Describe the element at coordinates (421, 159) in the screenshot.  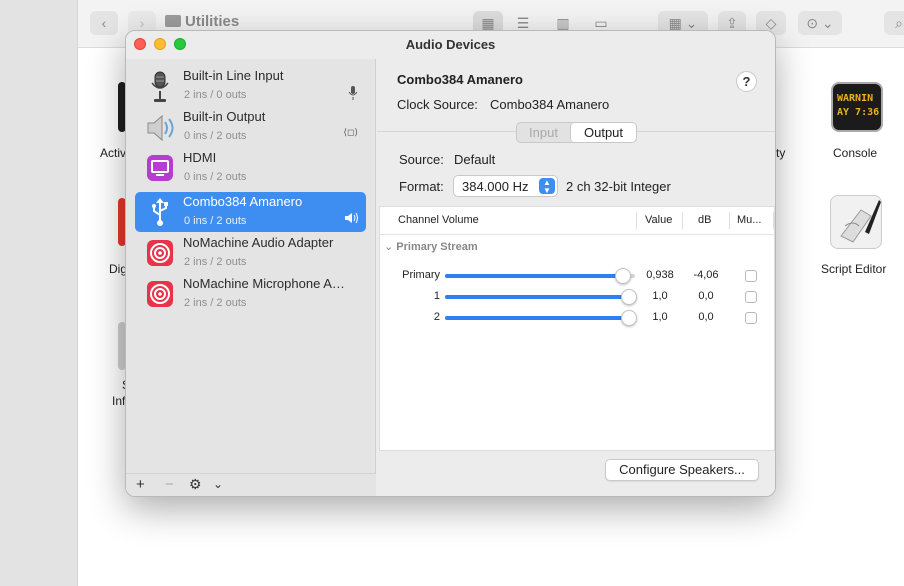
I see `source-label: Source:` at that location.